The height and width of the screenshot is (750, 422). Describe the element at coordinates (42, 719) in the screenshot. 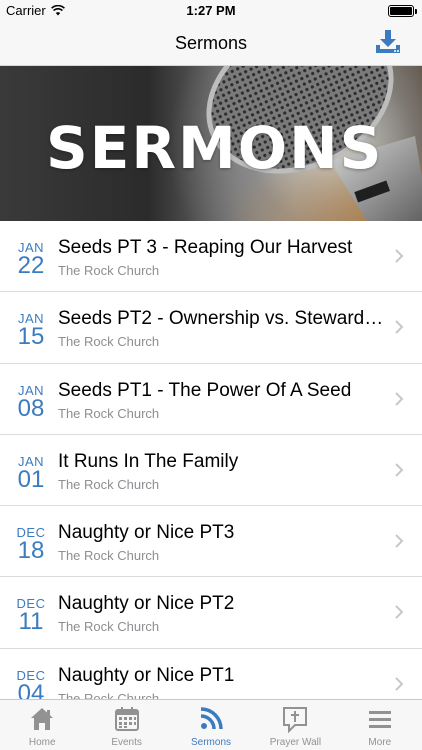

I see `home-icon` at that location.